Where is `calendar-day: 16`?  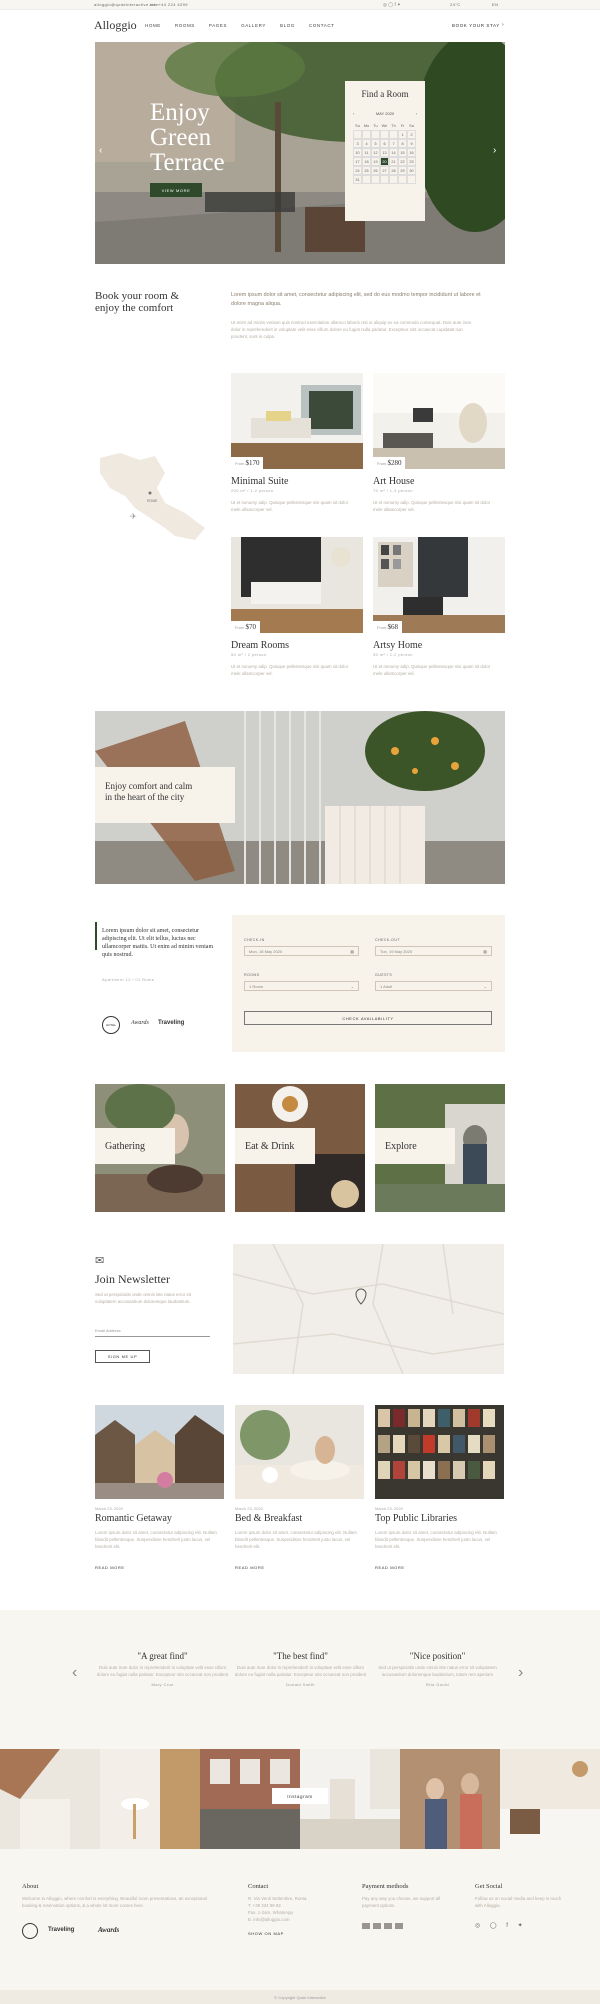 calendar-day: 16 is located at coordinates (411, 152).